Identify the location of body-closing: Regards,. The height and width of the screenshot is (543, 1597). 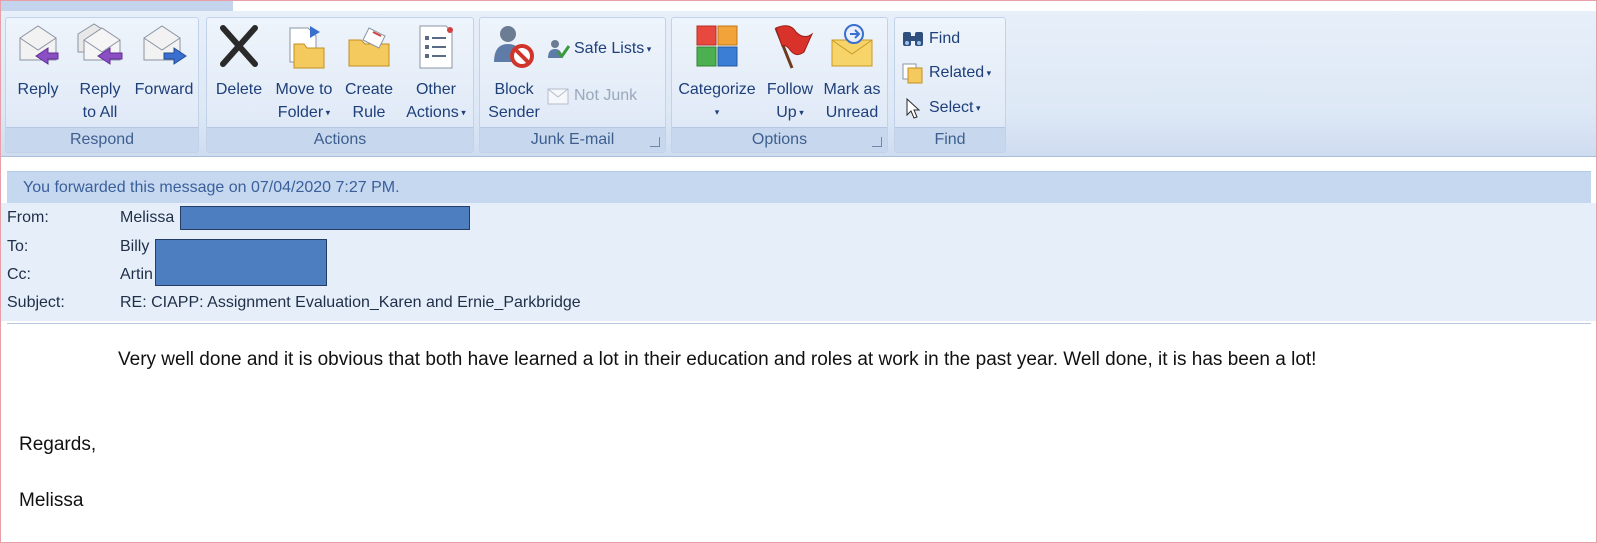
(58, 444).